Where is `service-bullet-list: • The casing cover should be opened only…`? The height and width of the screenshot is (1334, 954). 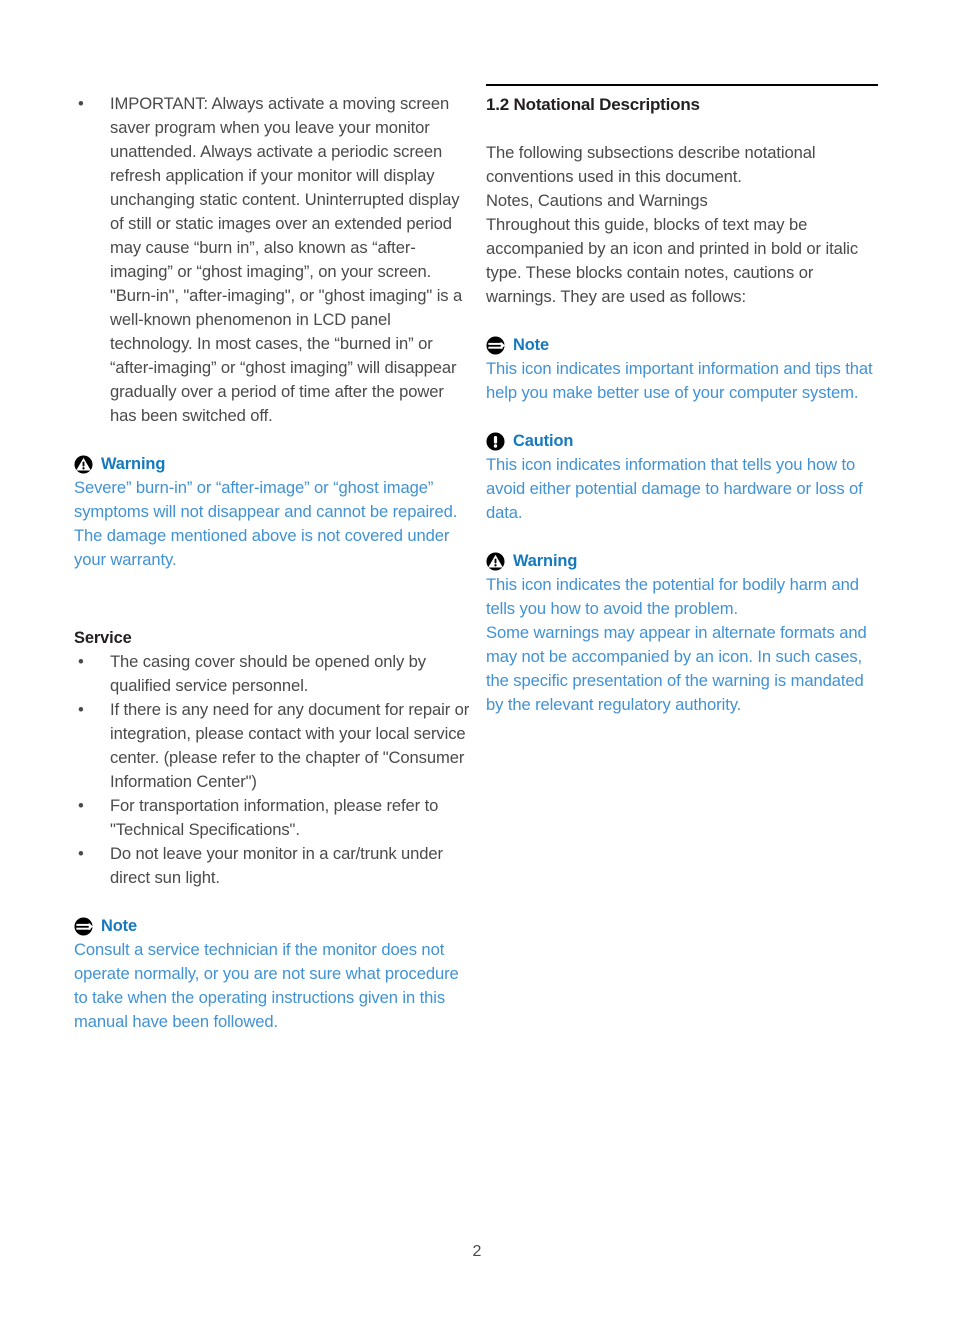 service-bullet-list: • The casing cover should be opened only… is located at coordinates (274, 770).